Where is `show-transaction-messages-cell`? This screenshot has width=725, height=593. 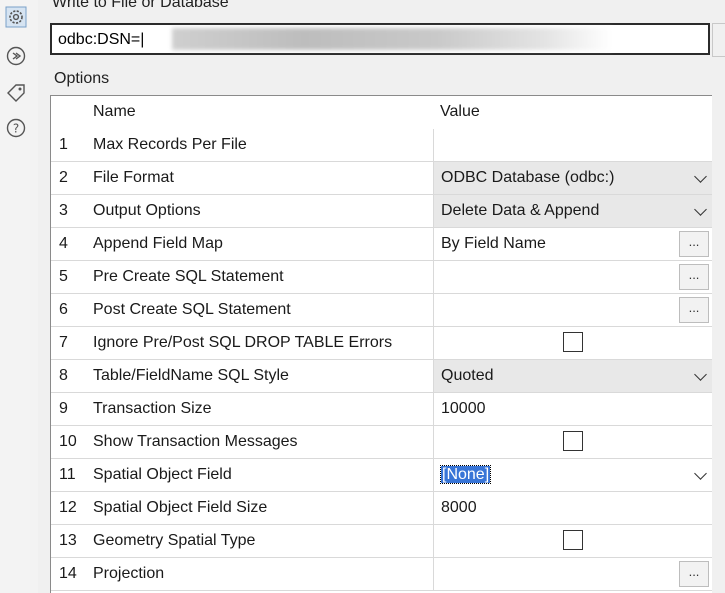 show-transaction-messages-cell is located at coordinates (572, 442).